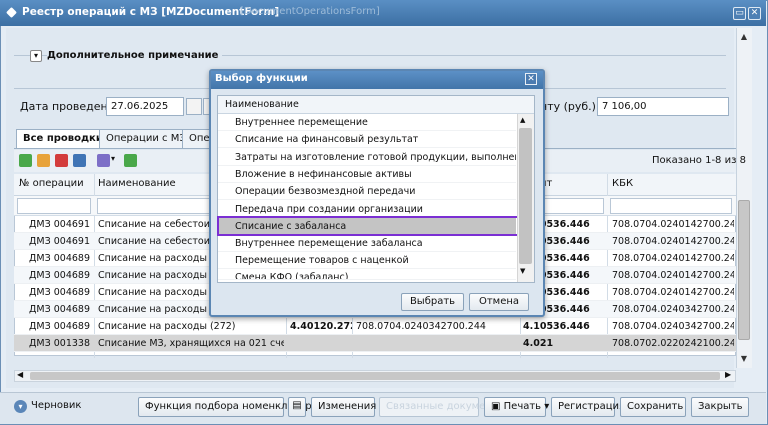 This screenshot has height=425, width=768. I want to click on add-icon, so click(25, 160).